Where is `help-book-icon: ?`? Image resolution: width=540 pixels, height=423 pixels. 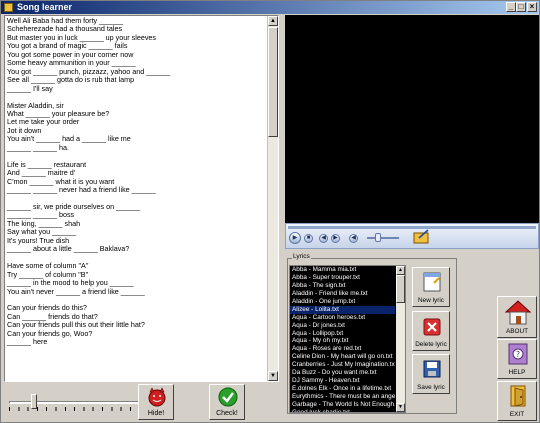
help-book-icon: ? is located at coordinates (518, 354).